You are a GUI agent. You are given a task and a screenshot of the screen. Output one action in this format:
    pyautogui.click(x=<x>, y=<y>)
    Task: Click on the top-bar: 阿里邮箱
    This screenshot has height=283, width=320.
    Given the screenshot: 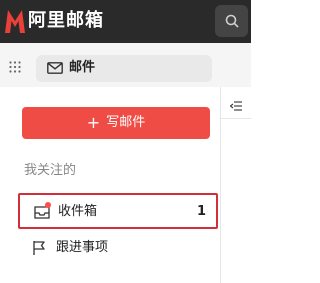 What is the action you would take?
    pyautogui.click(x=125, y=21)
    